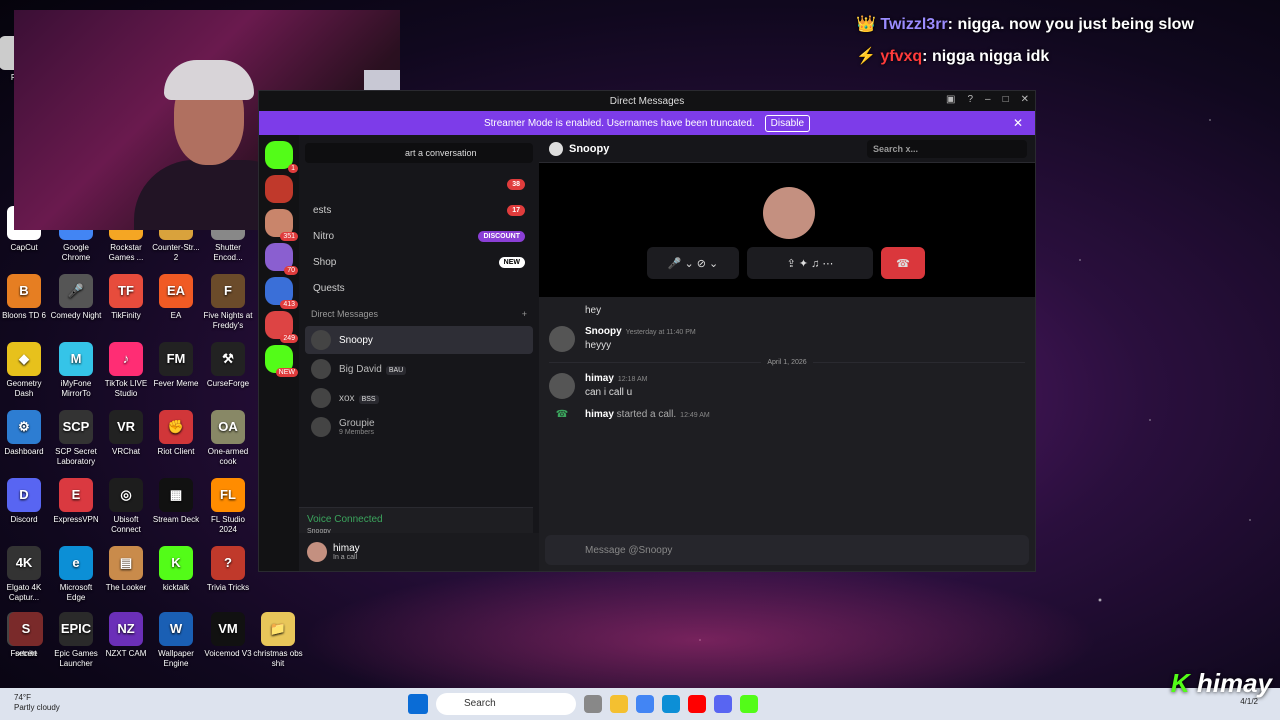 This screenshot has width=1280, height=720. I want to click on desktop-icon: ⚒ CurseForge, so click(228, 365).